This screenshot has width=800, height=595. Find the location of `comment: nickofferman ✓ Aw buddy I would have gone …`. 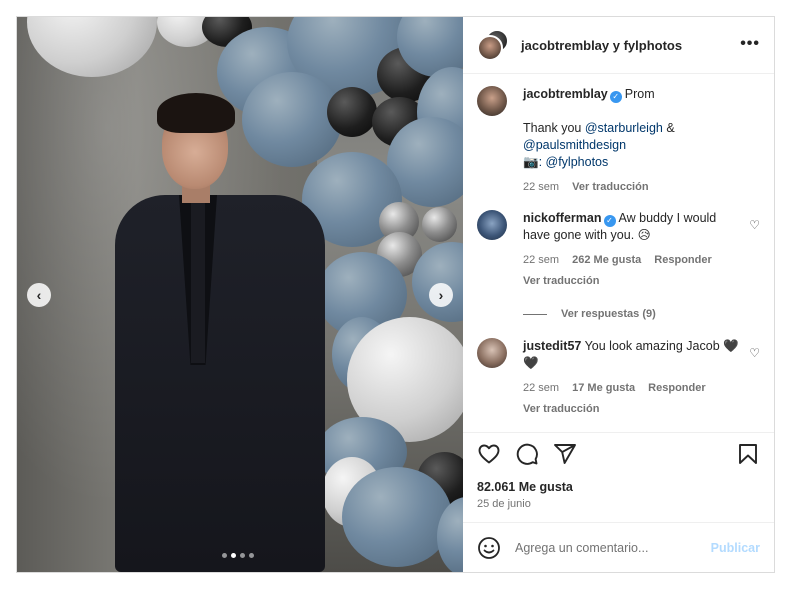

comment: nickofferman ✓ Aw buddy I would have gone … is located at coordinates (618, 250).